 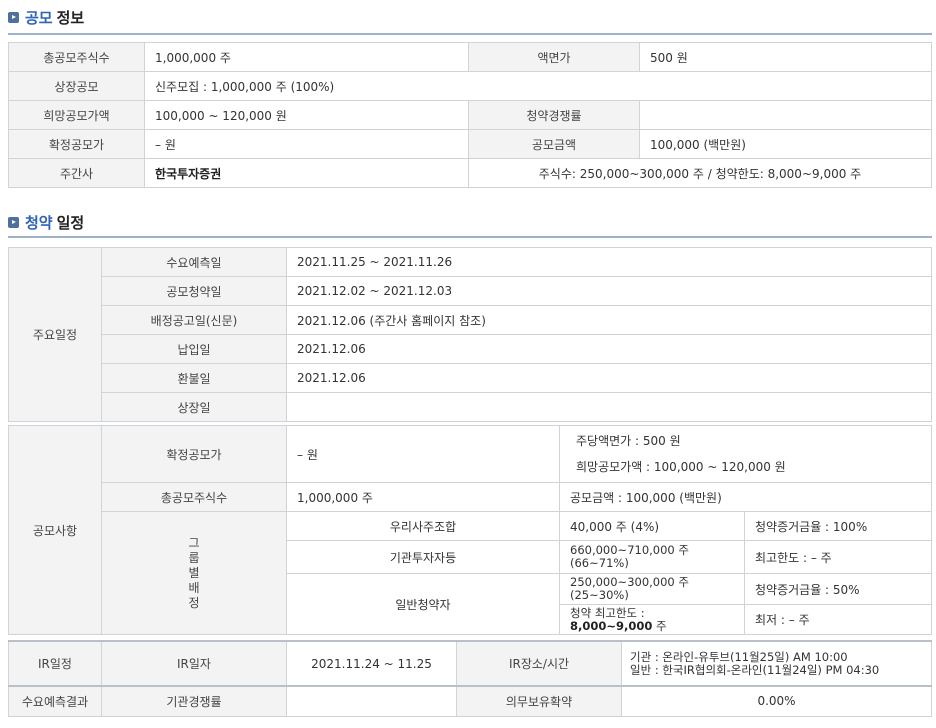 What do you see at coordinates (554, 115) in the screenshot?
I see `label-cell: 청약경쟁률` at bounding box center [554, 115].